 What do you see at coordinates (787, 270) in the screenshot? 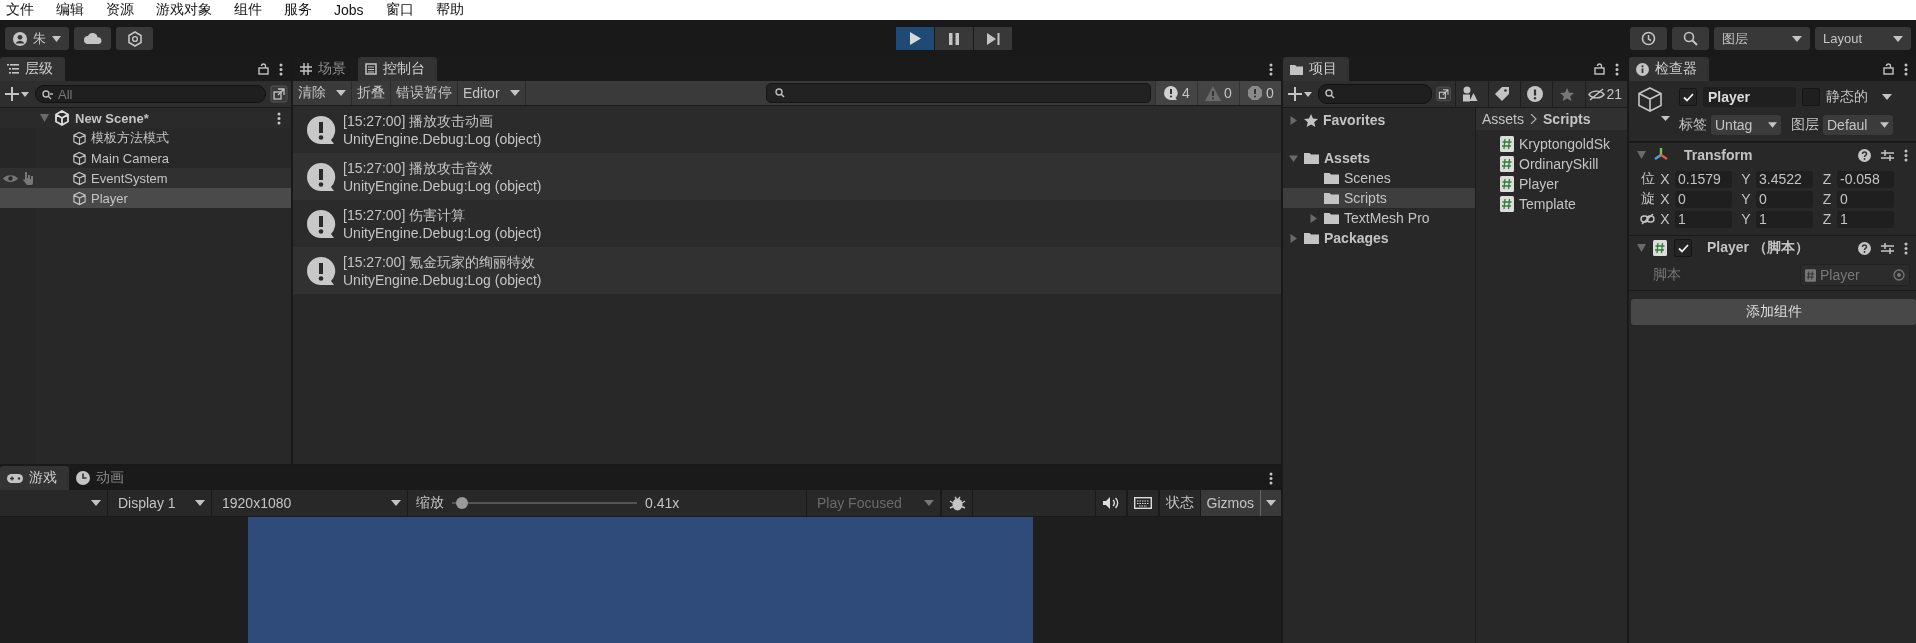
I see `log-entry: [15:27:00] 氪金玩家的绚丽特效 UnityEngine.Debug:Log (object)` at bounding box center [787, 270].